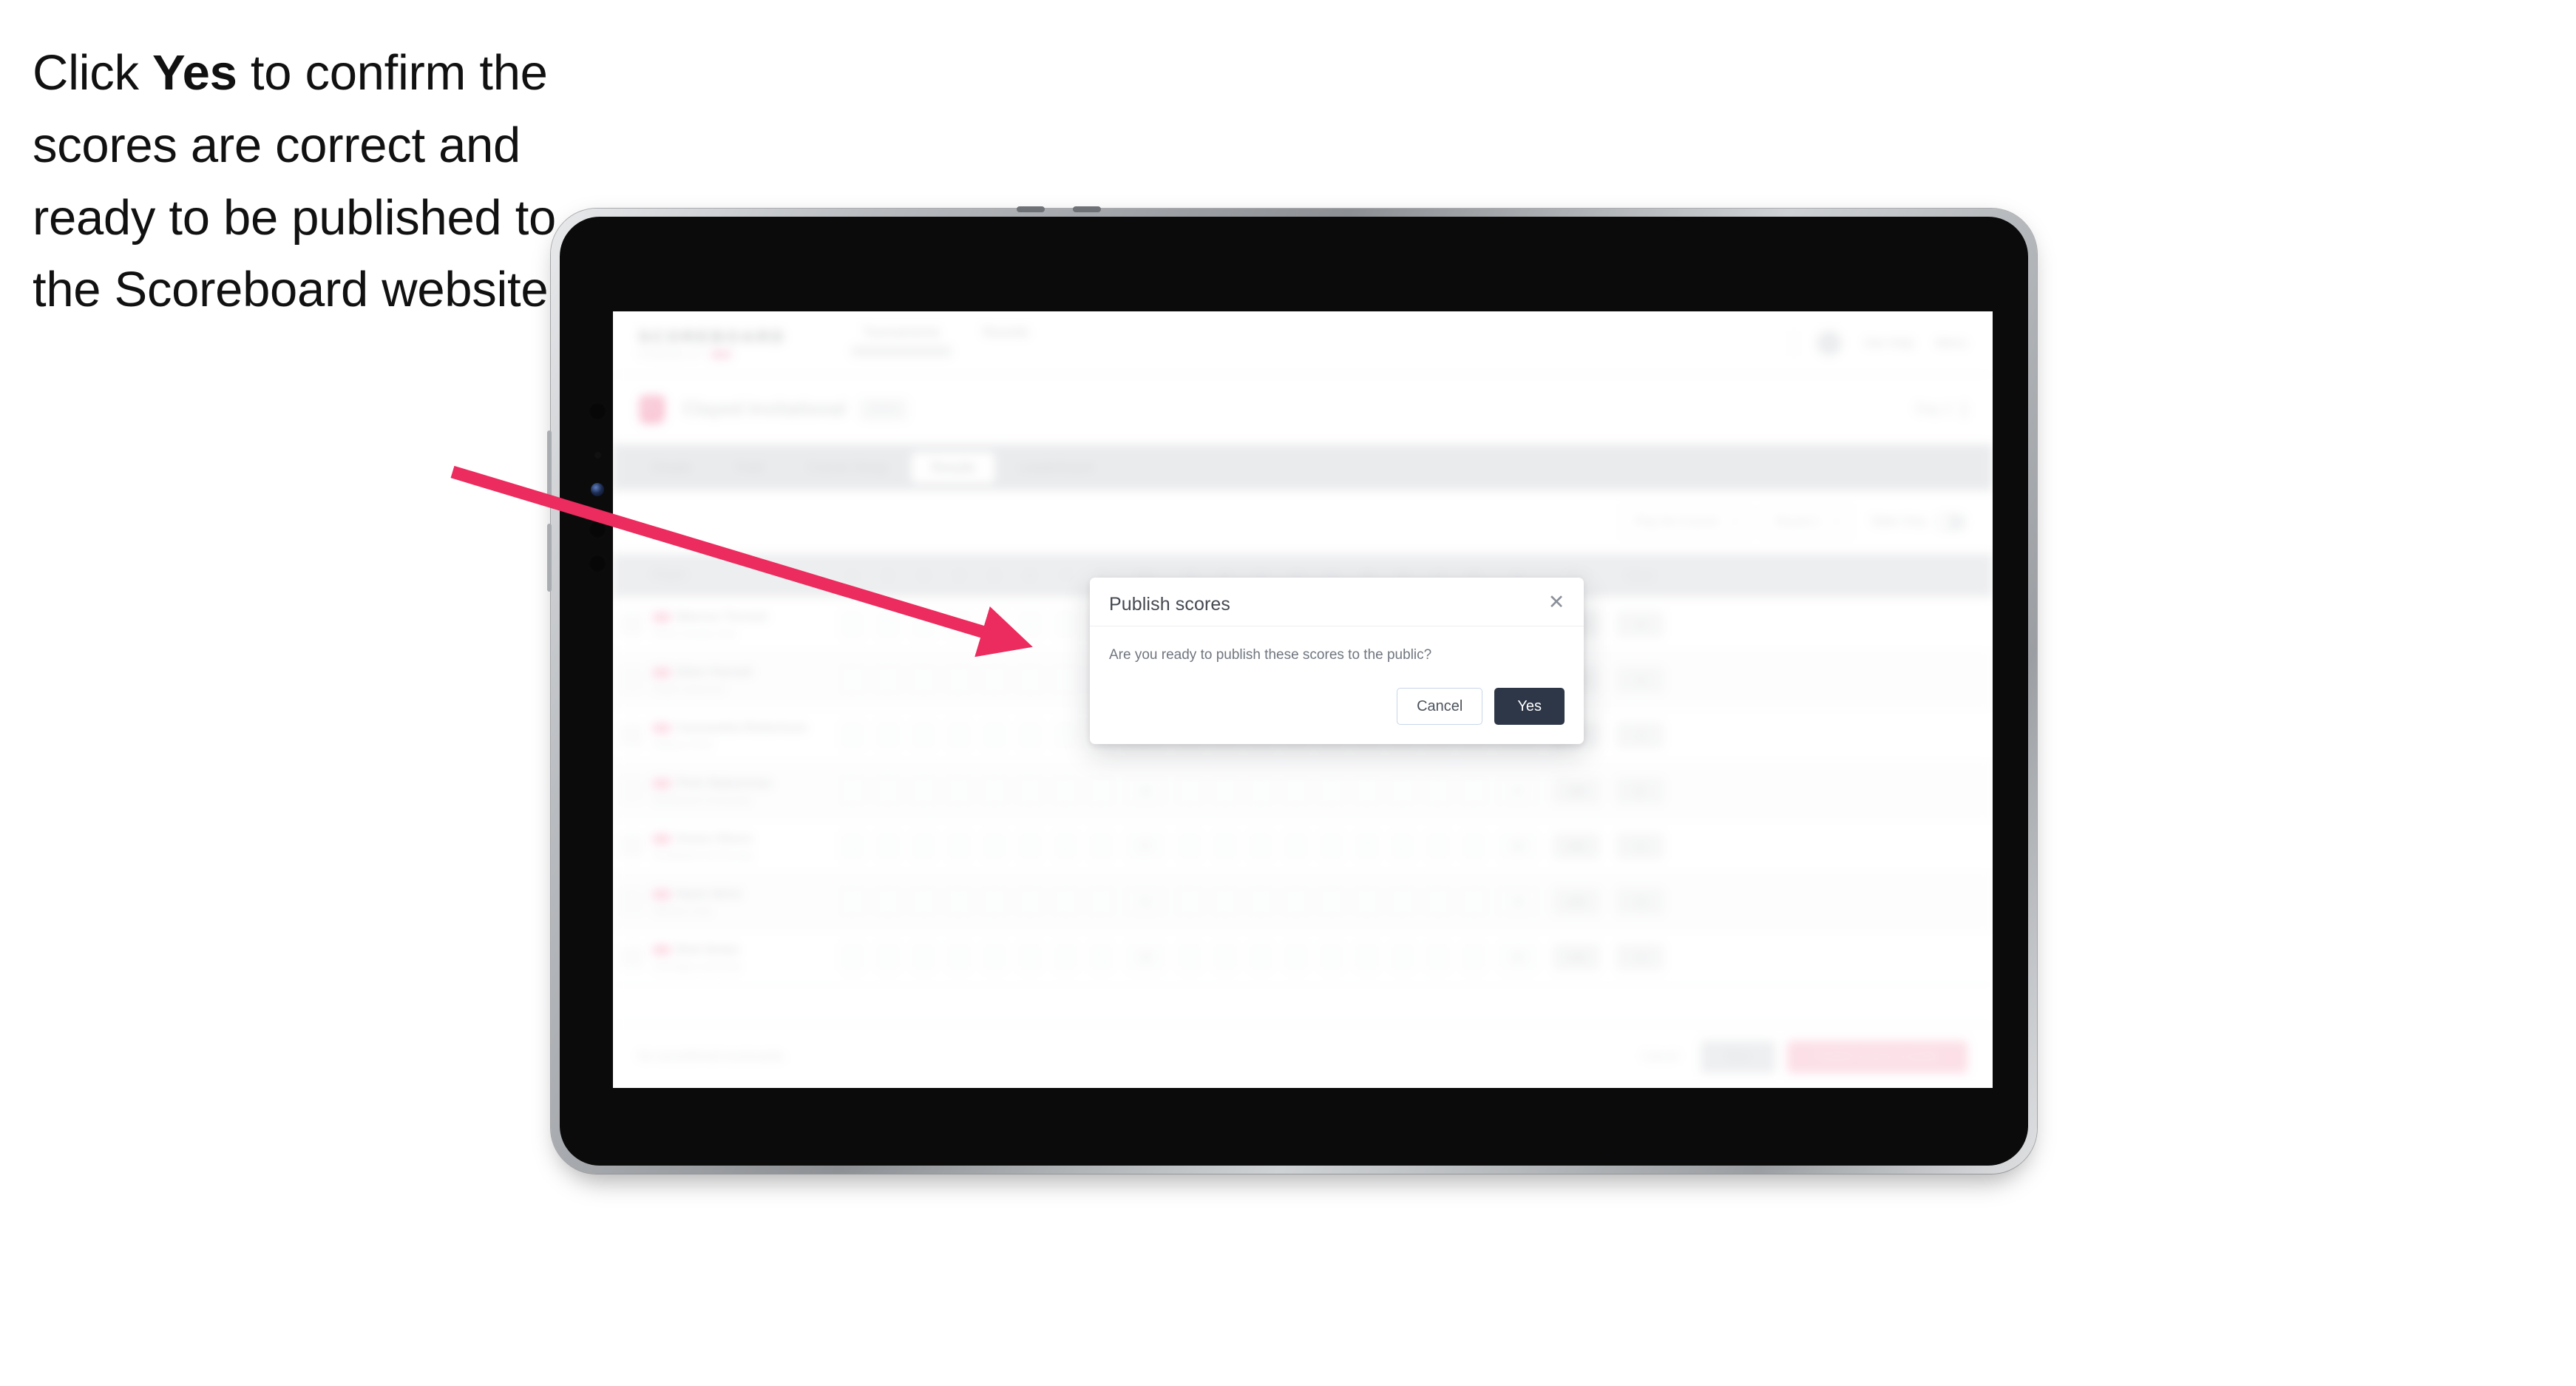 This screenshot has width=2576, height=1386. What do you see at coordinates (1640, 846) in the screenshot?
I see `score-cell: +1` at bounding box center [1640, 846].